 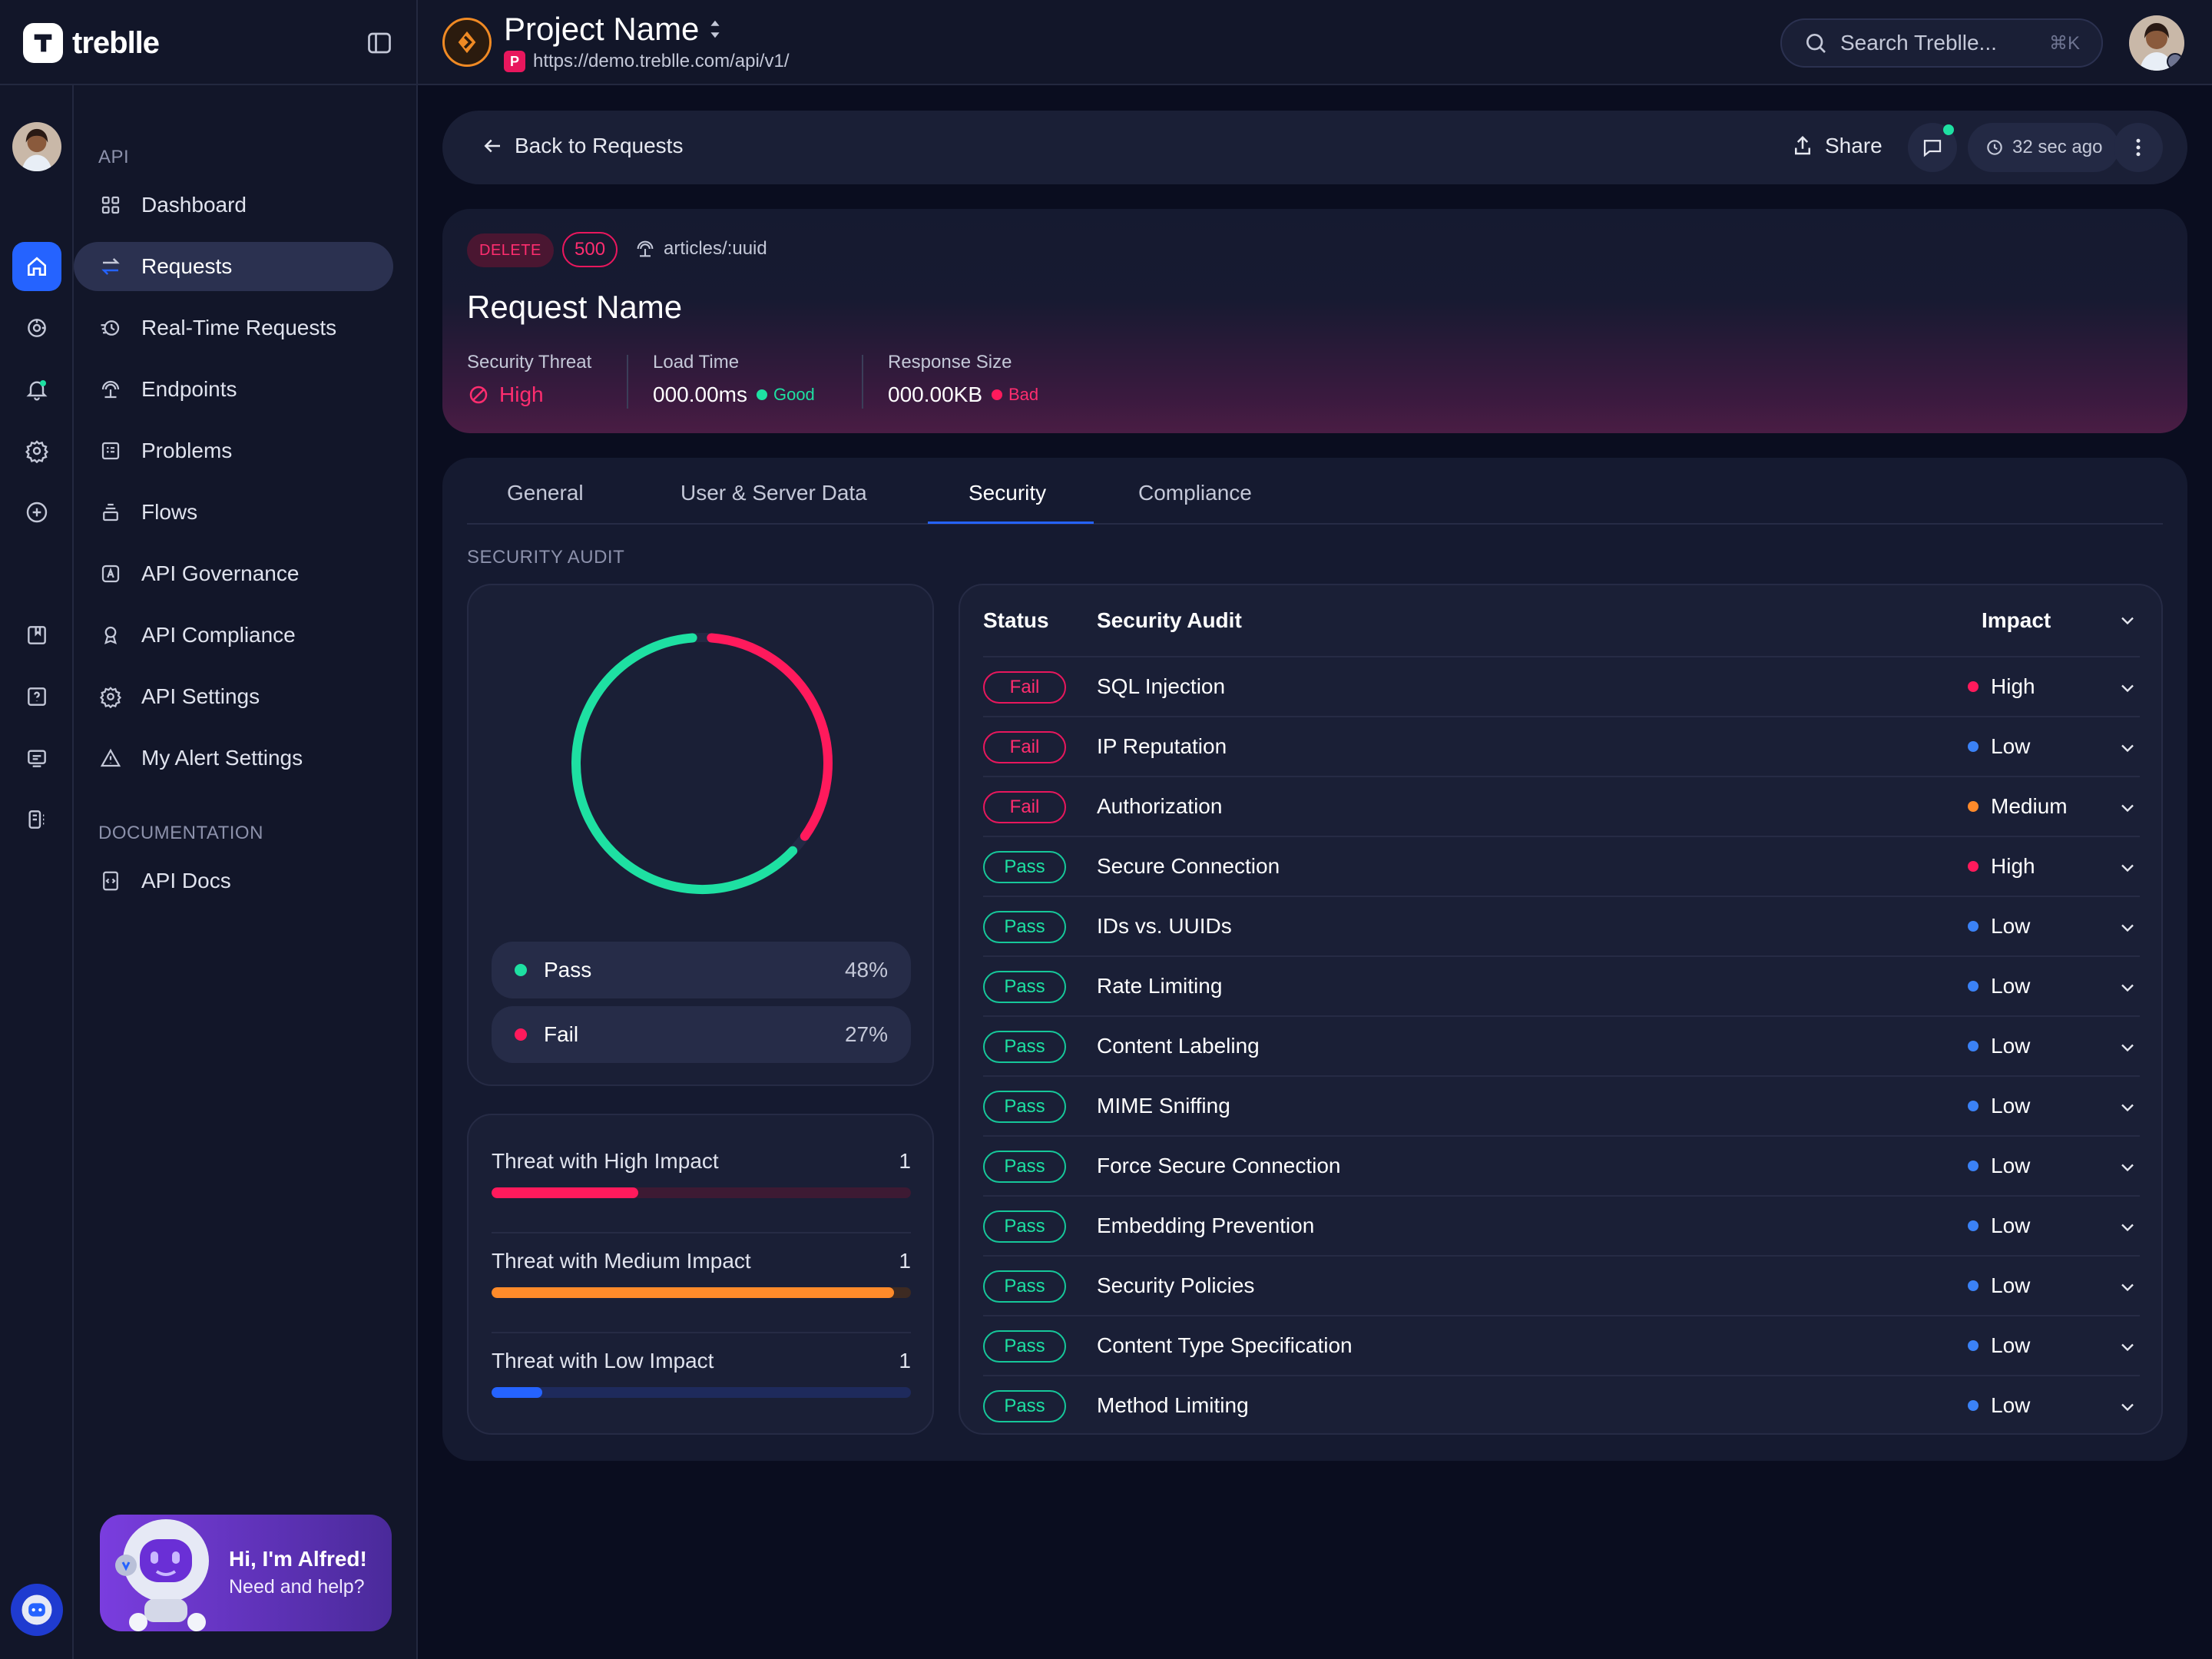 What do you see at coordinates (36, 389) in the screenshot?
I see `notifications-icon` at bounding box center [36, 389].